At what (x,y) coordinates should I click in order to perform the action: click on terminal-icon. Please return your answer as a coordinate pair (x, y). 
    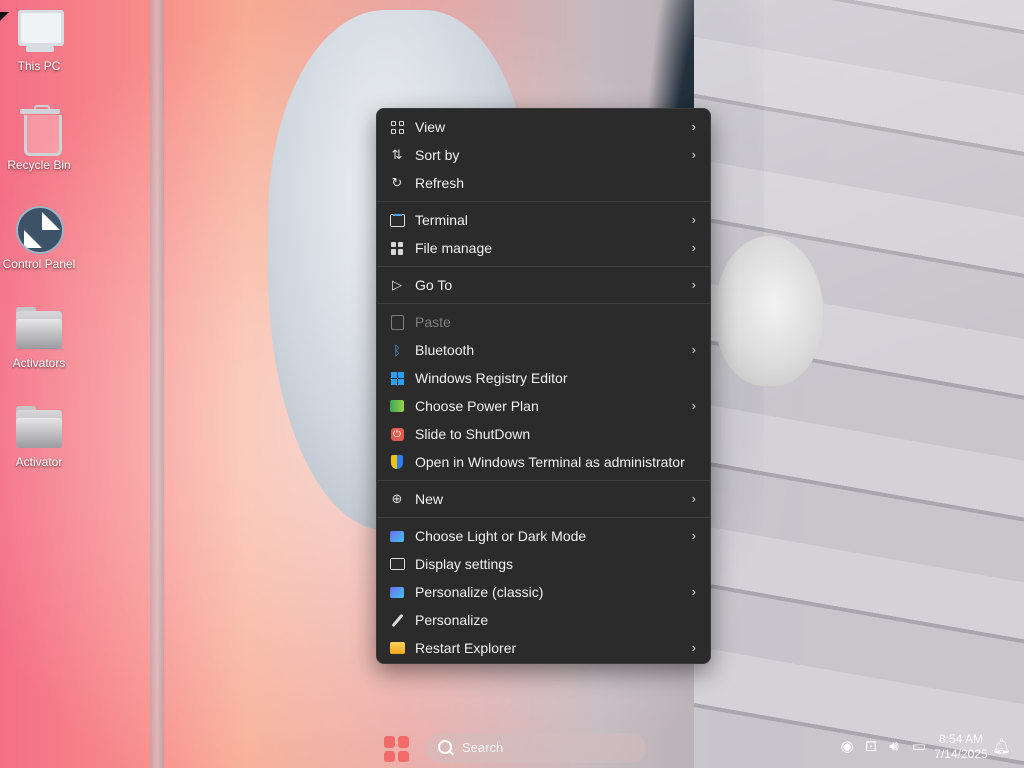
    Looking at the image, I should click on (397, 220).